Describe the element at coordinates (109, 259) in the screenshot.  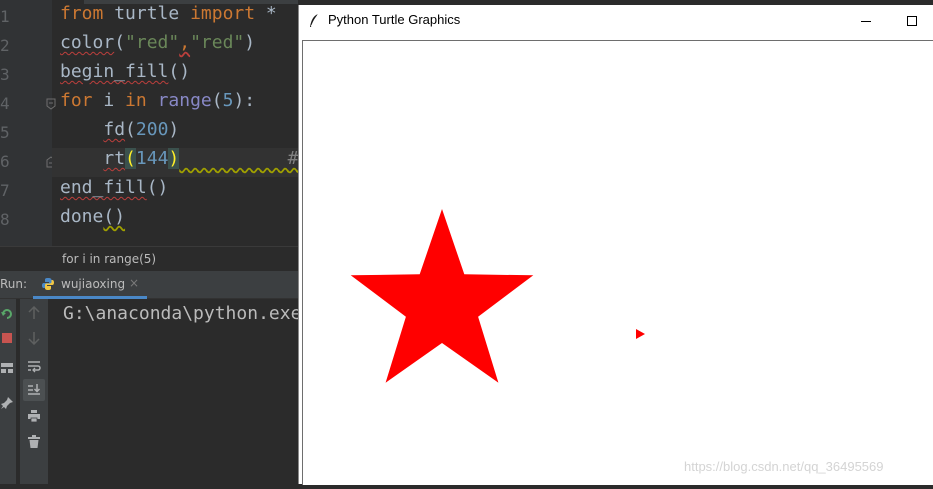
I see `breadcrumb-label: for i in range(5)` at that location.